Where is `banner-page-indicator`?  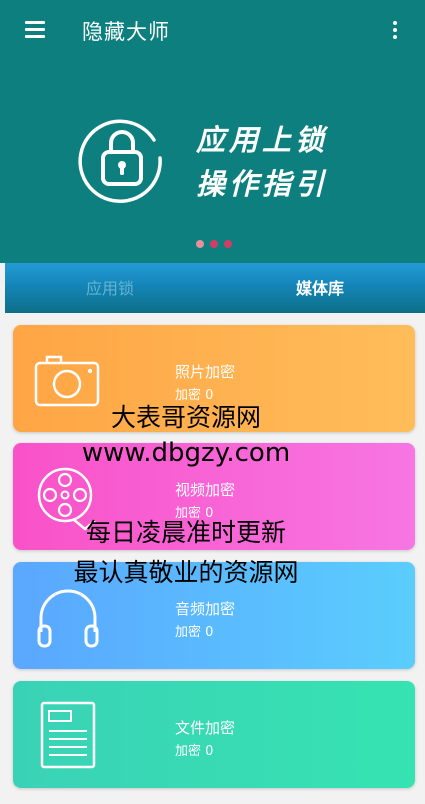
banner-page-indicator is located at coordinates (217, 242).